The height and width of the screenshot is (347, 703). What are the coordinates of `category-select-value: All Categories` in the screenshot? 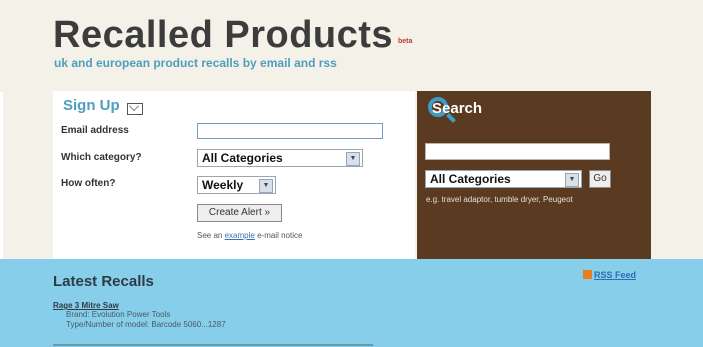 It's located at (242, 158).